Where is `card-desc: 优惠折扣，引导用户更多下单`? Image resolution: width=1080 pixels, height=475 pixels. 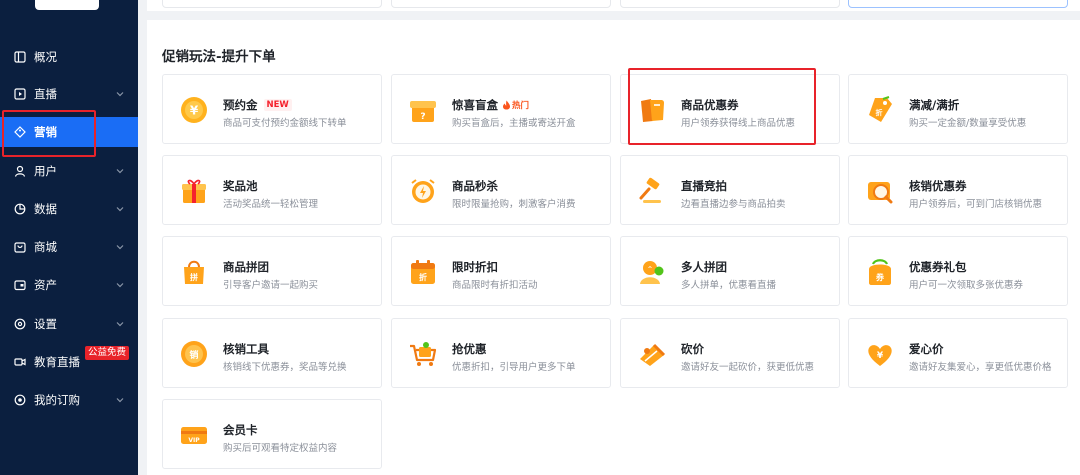
card-desc: 优惠折扣，引导用户更多下单 is located at coordinates (514, 367).